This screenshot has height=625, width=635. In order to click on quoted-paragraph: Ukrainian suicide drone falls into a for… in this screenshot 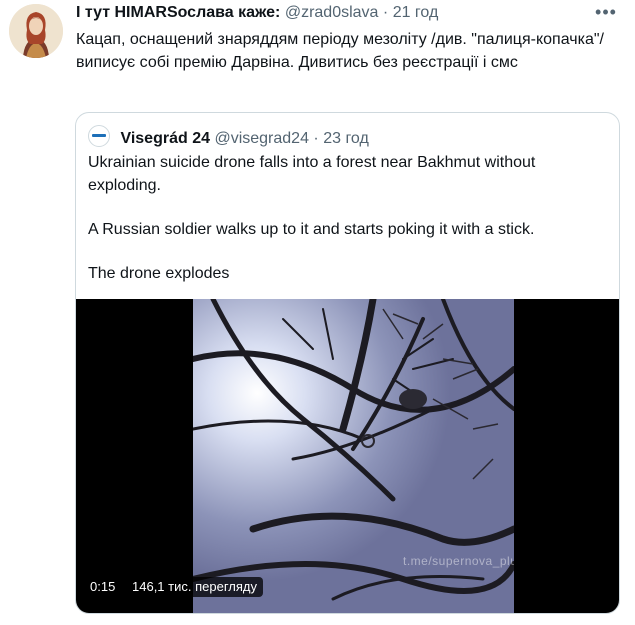, I will do `click(312, 174)`.